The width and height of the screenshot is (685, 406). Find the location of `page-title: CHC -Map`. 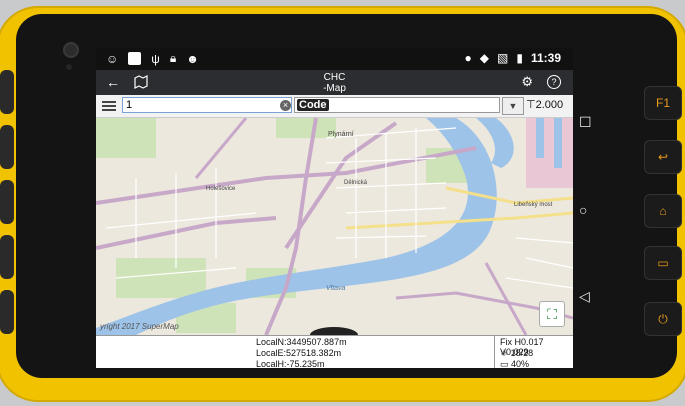

page-title: CHC -Map is located at coordinates (334, 83).